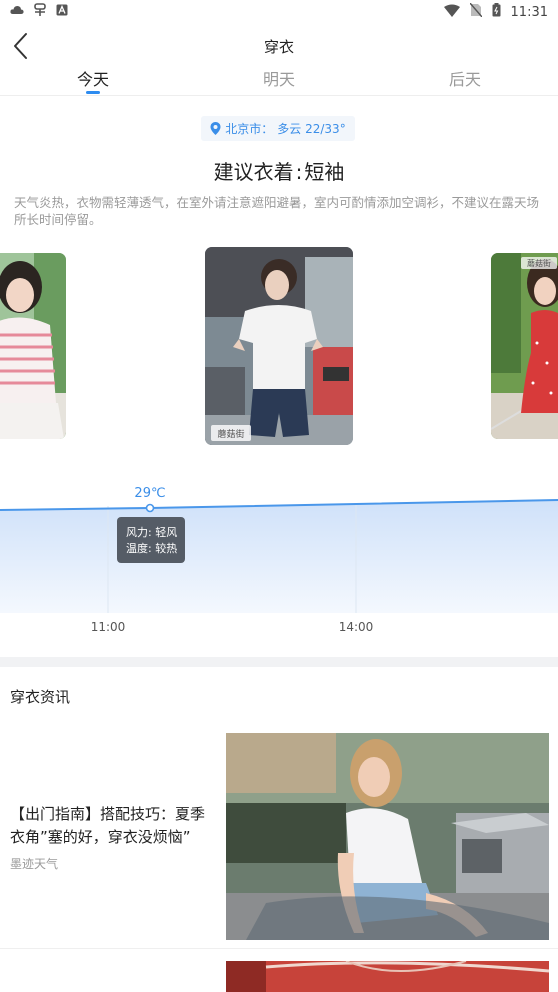 The height and width of the screenshot is (992, 558). I want to click on location-pill: 北京市： 多云 22/33°, so click(278, 128).